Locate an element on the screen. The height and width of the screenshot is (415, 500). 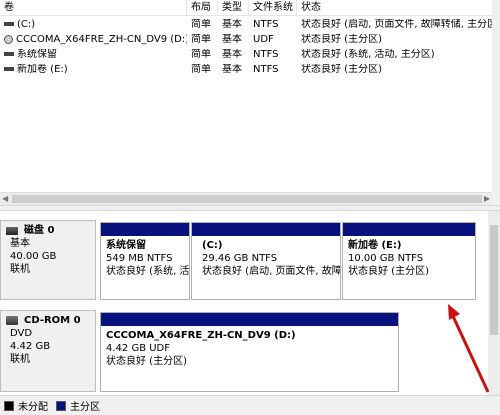
annotation-arrow-icon is located at coordinates (469, 348).